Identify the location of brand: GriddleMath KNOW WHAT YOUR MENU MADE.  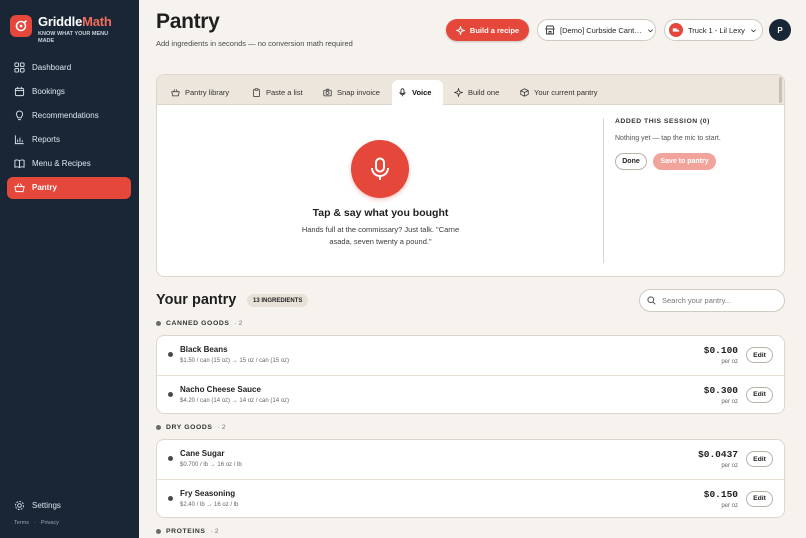
(64, 29).